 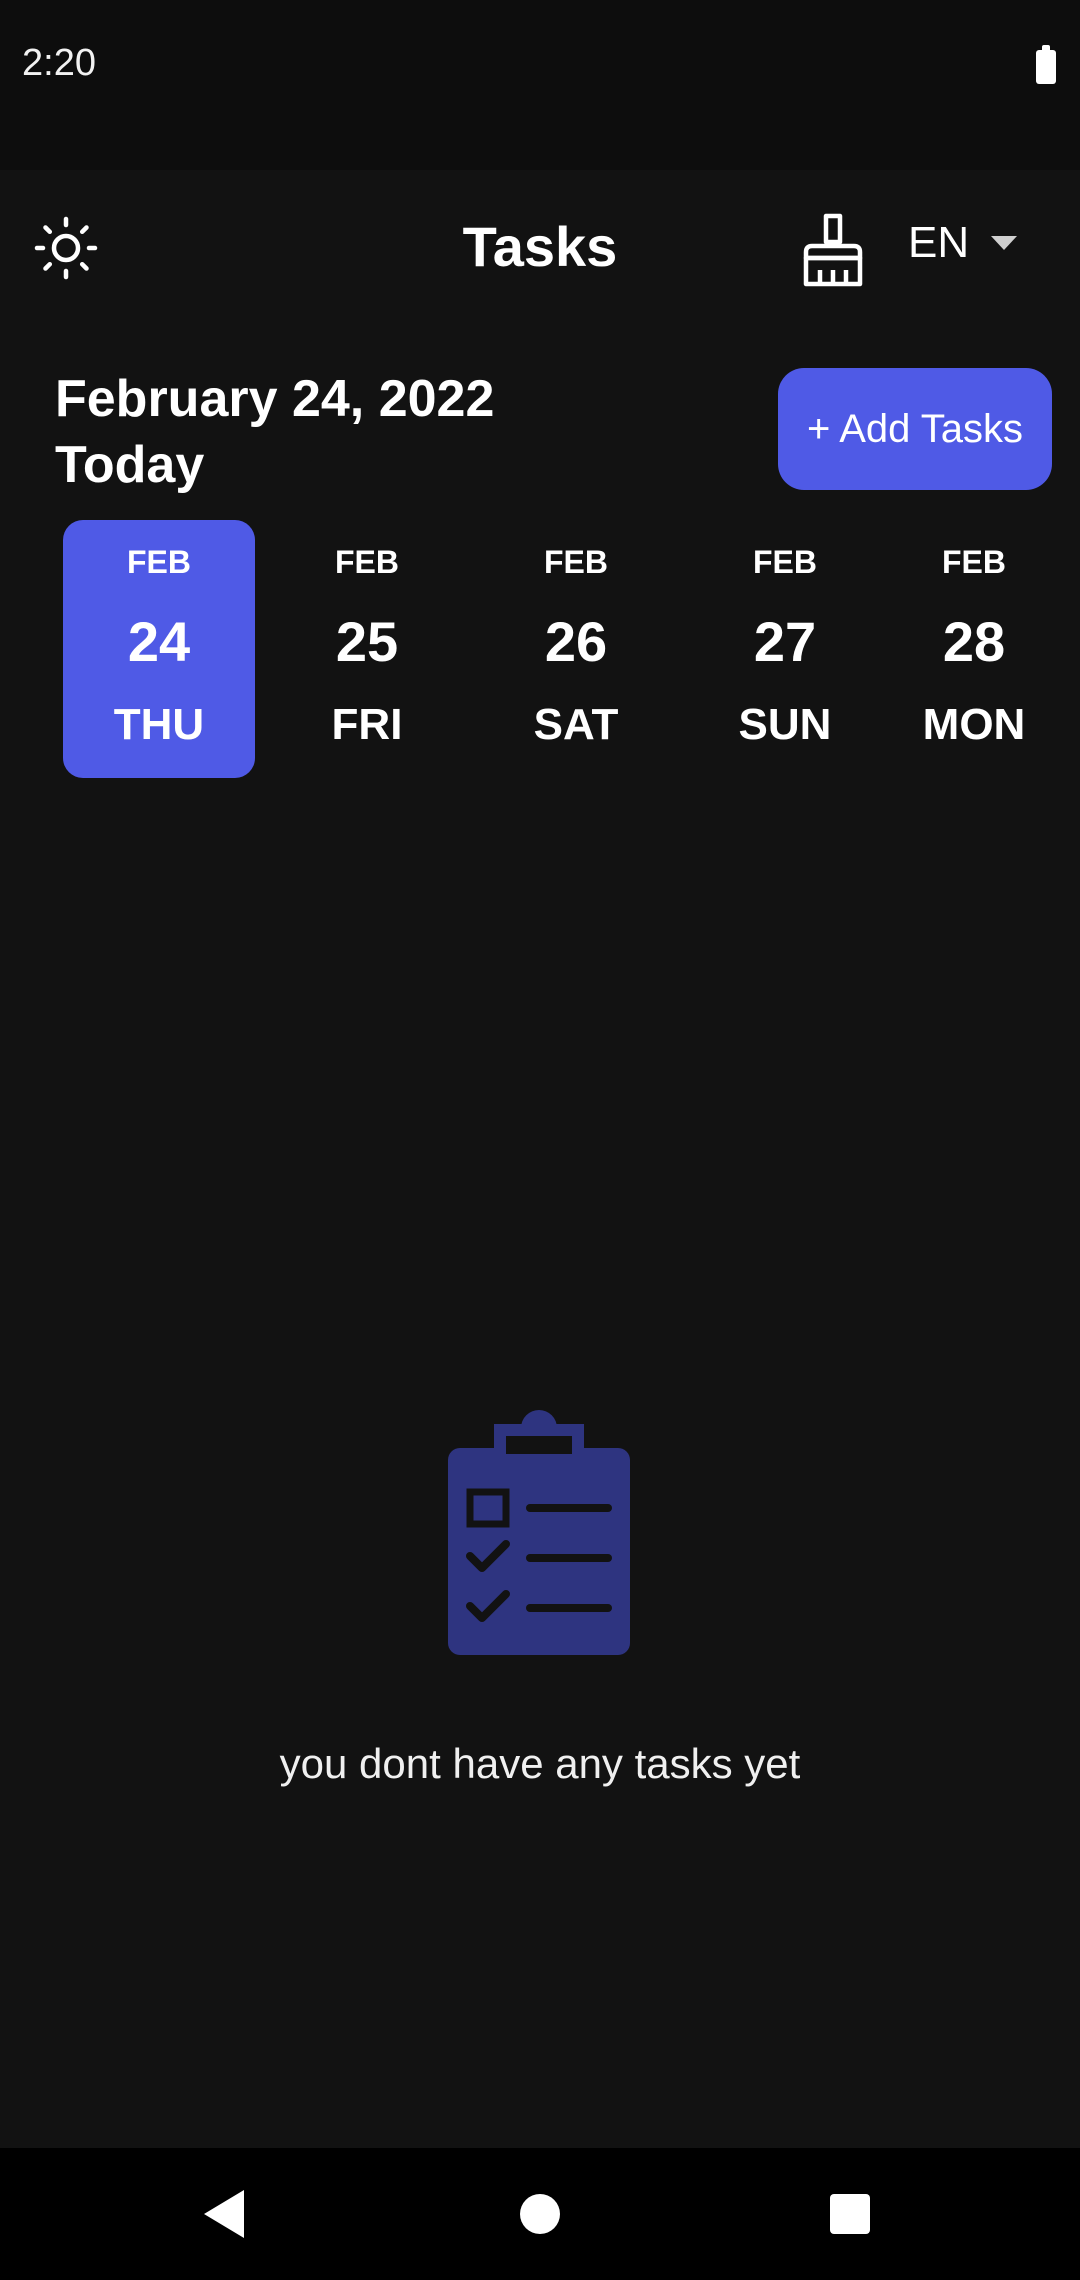 I want to click on today-label: Today, so click(x=130, y=465).